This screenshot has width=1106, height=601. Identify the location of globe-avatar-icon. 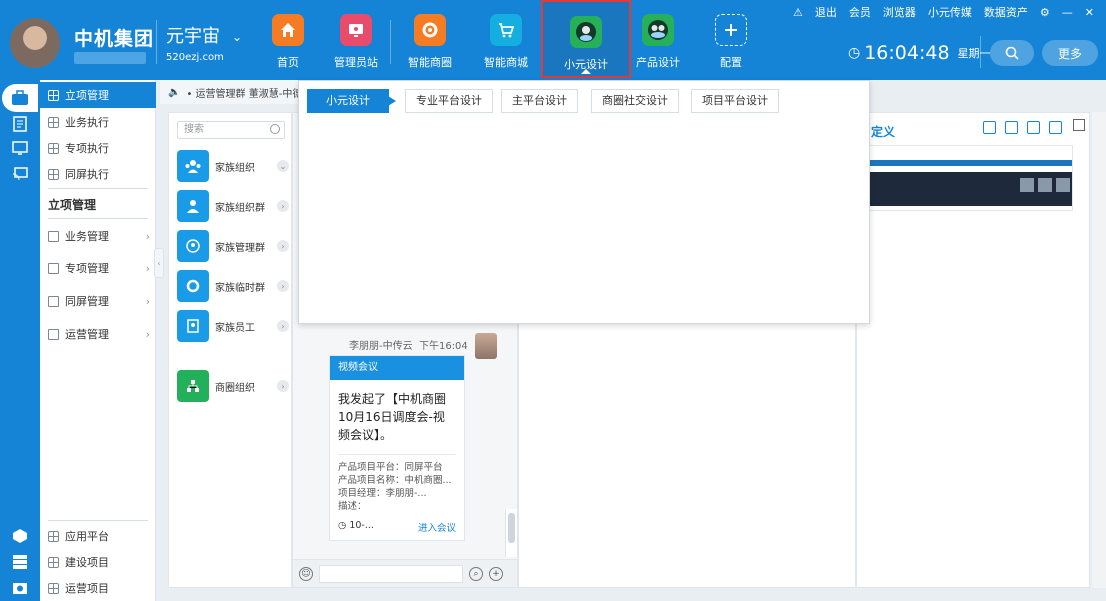
(586, 32).